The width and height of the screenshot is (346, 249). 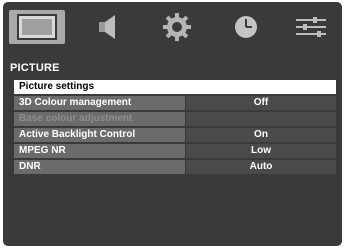 I want to click on tab-options, so click(x=311, y=27).